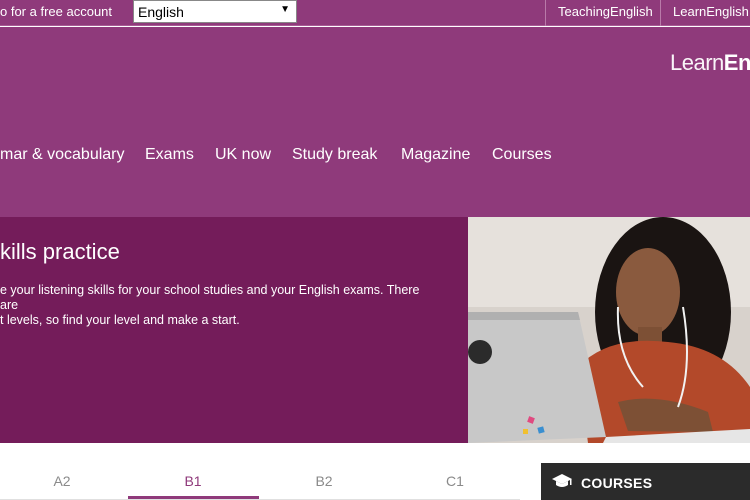  What do you see at coordinates (243, 155) in the screenshot?
I see `nav-uk-now: UK now` at bounding box center [243, 155].